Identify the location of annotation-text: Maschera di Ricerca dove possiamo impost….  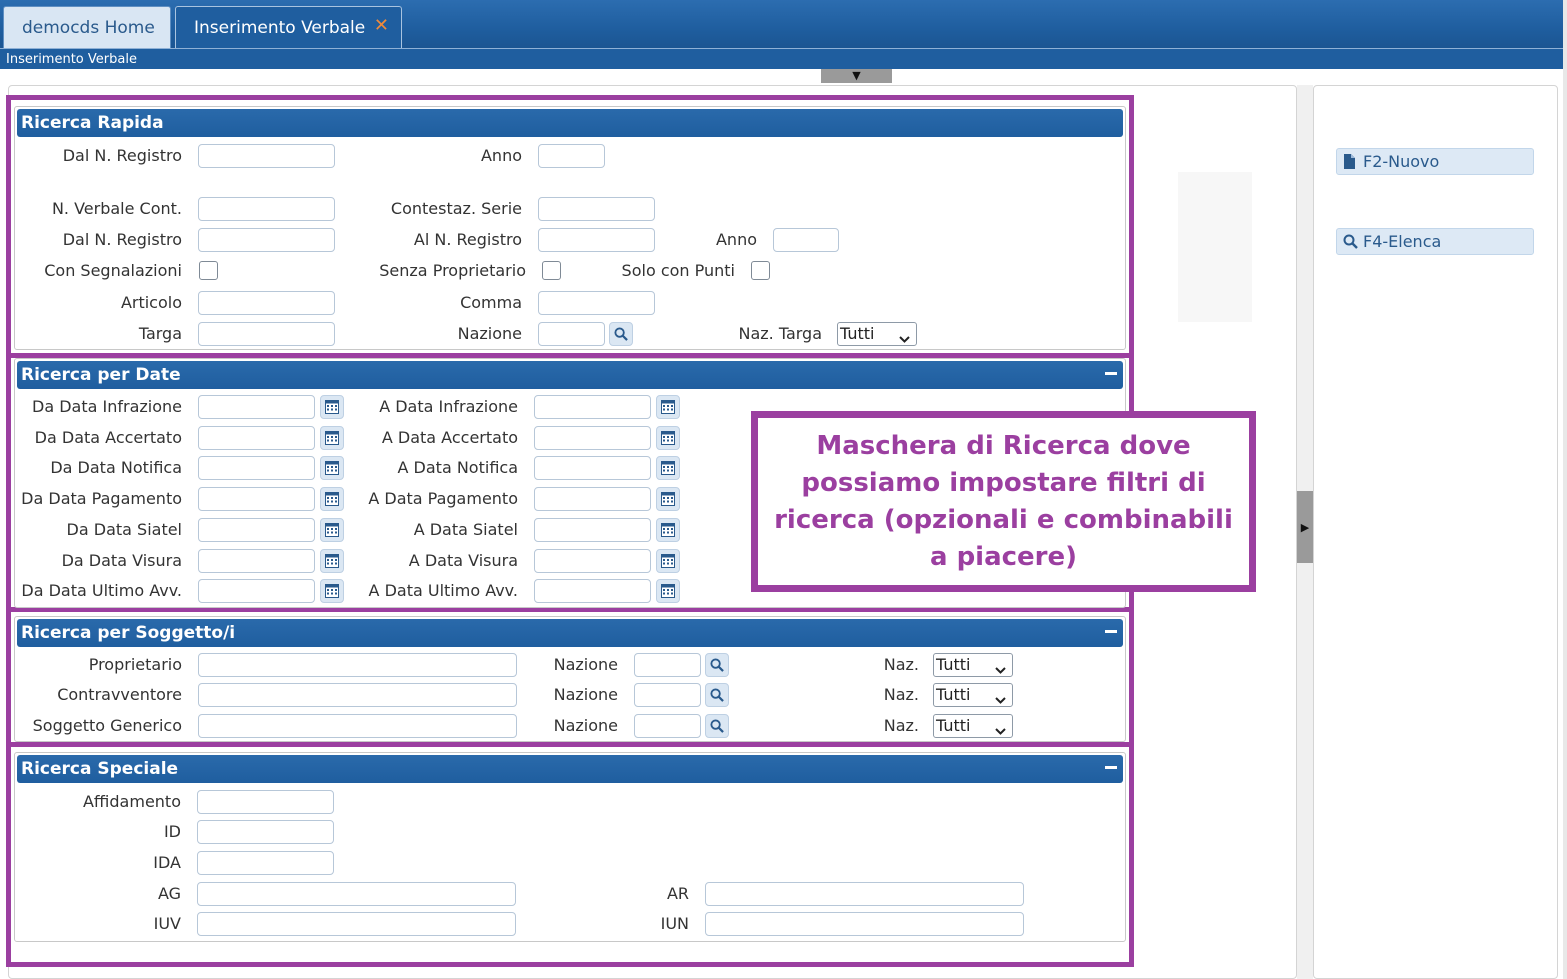
(1003, 501).